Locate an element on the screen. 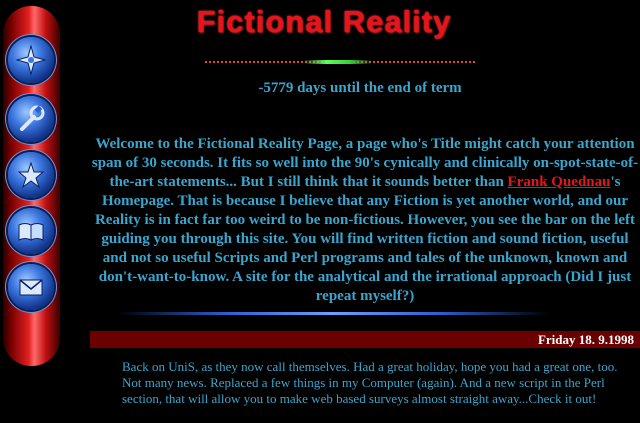 This screenshot has height=423, width=640. divider-glow is located at coordinates (338, 62).